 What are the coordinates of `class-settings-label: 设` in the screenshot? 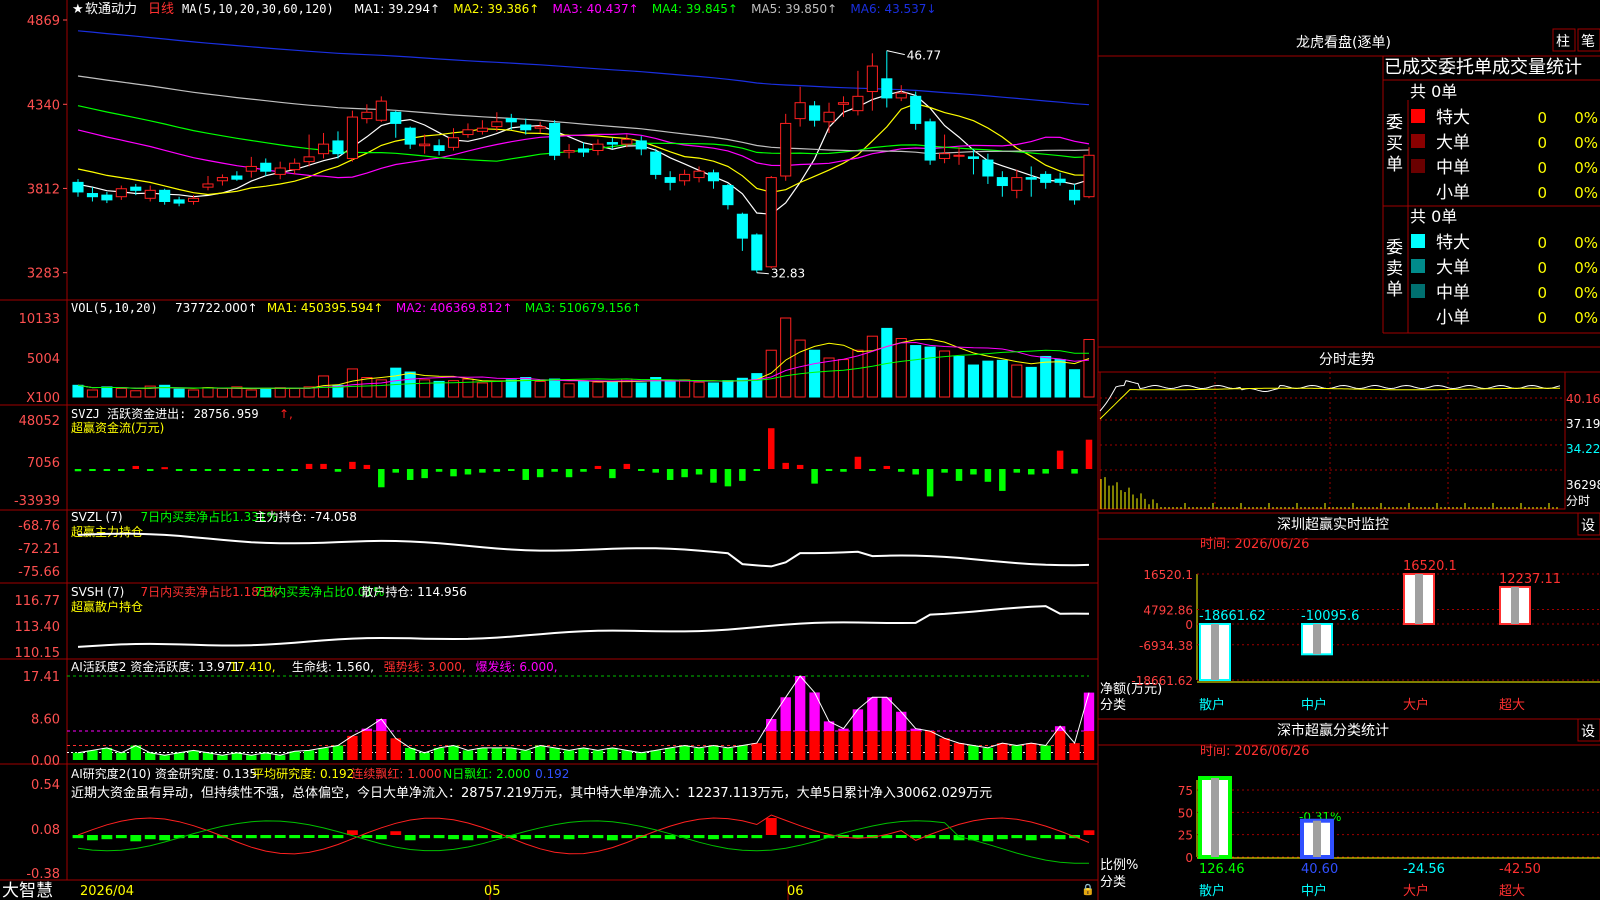 It's located at (1588, 732).